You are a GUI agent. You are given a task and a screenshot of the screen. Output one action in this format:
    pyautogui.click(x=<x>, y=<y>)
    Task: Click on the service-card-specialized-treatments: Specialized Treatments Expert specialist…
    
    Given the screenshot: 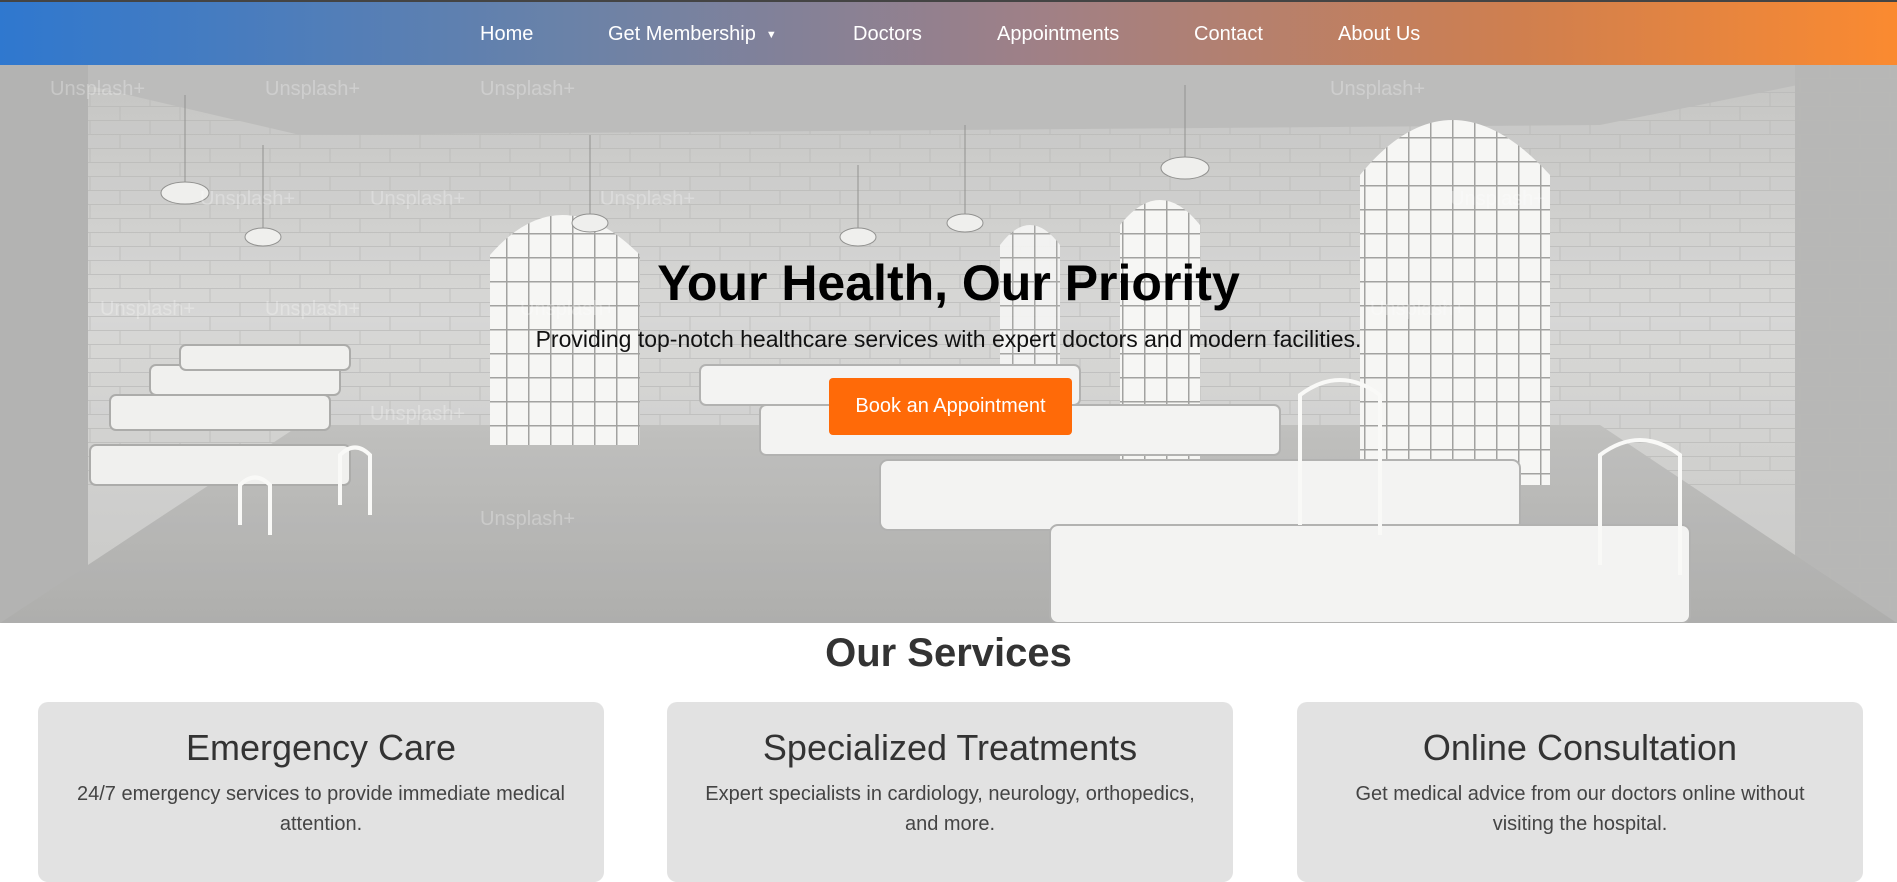 What is the action you would take?
    pyautogui.click(x=950, y=792)
    